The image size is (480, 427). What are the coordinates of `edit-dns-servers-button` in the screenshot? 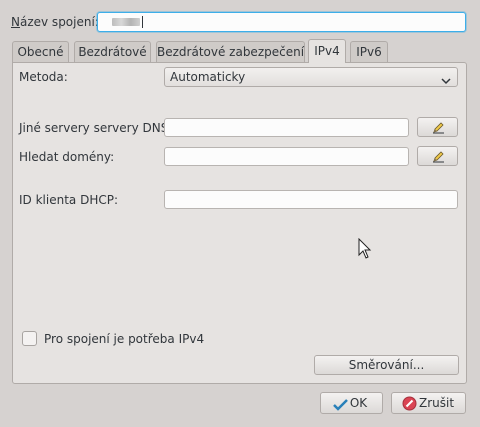 It's located at (437, 127).